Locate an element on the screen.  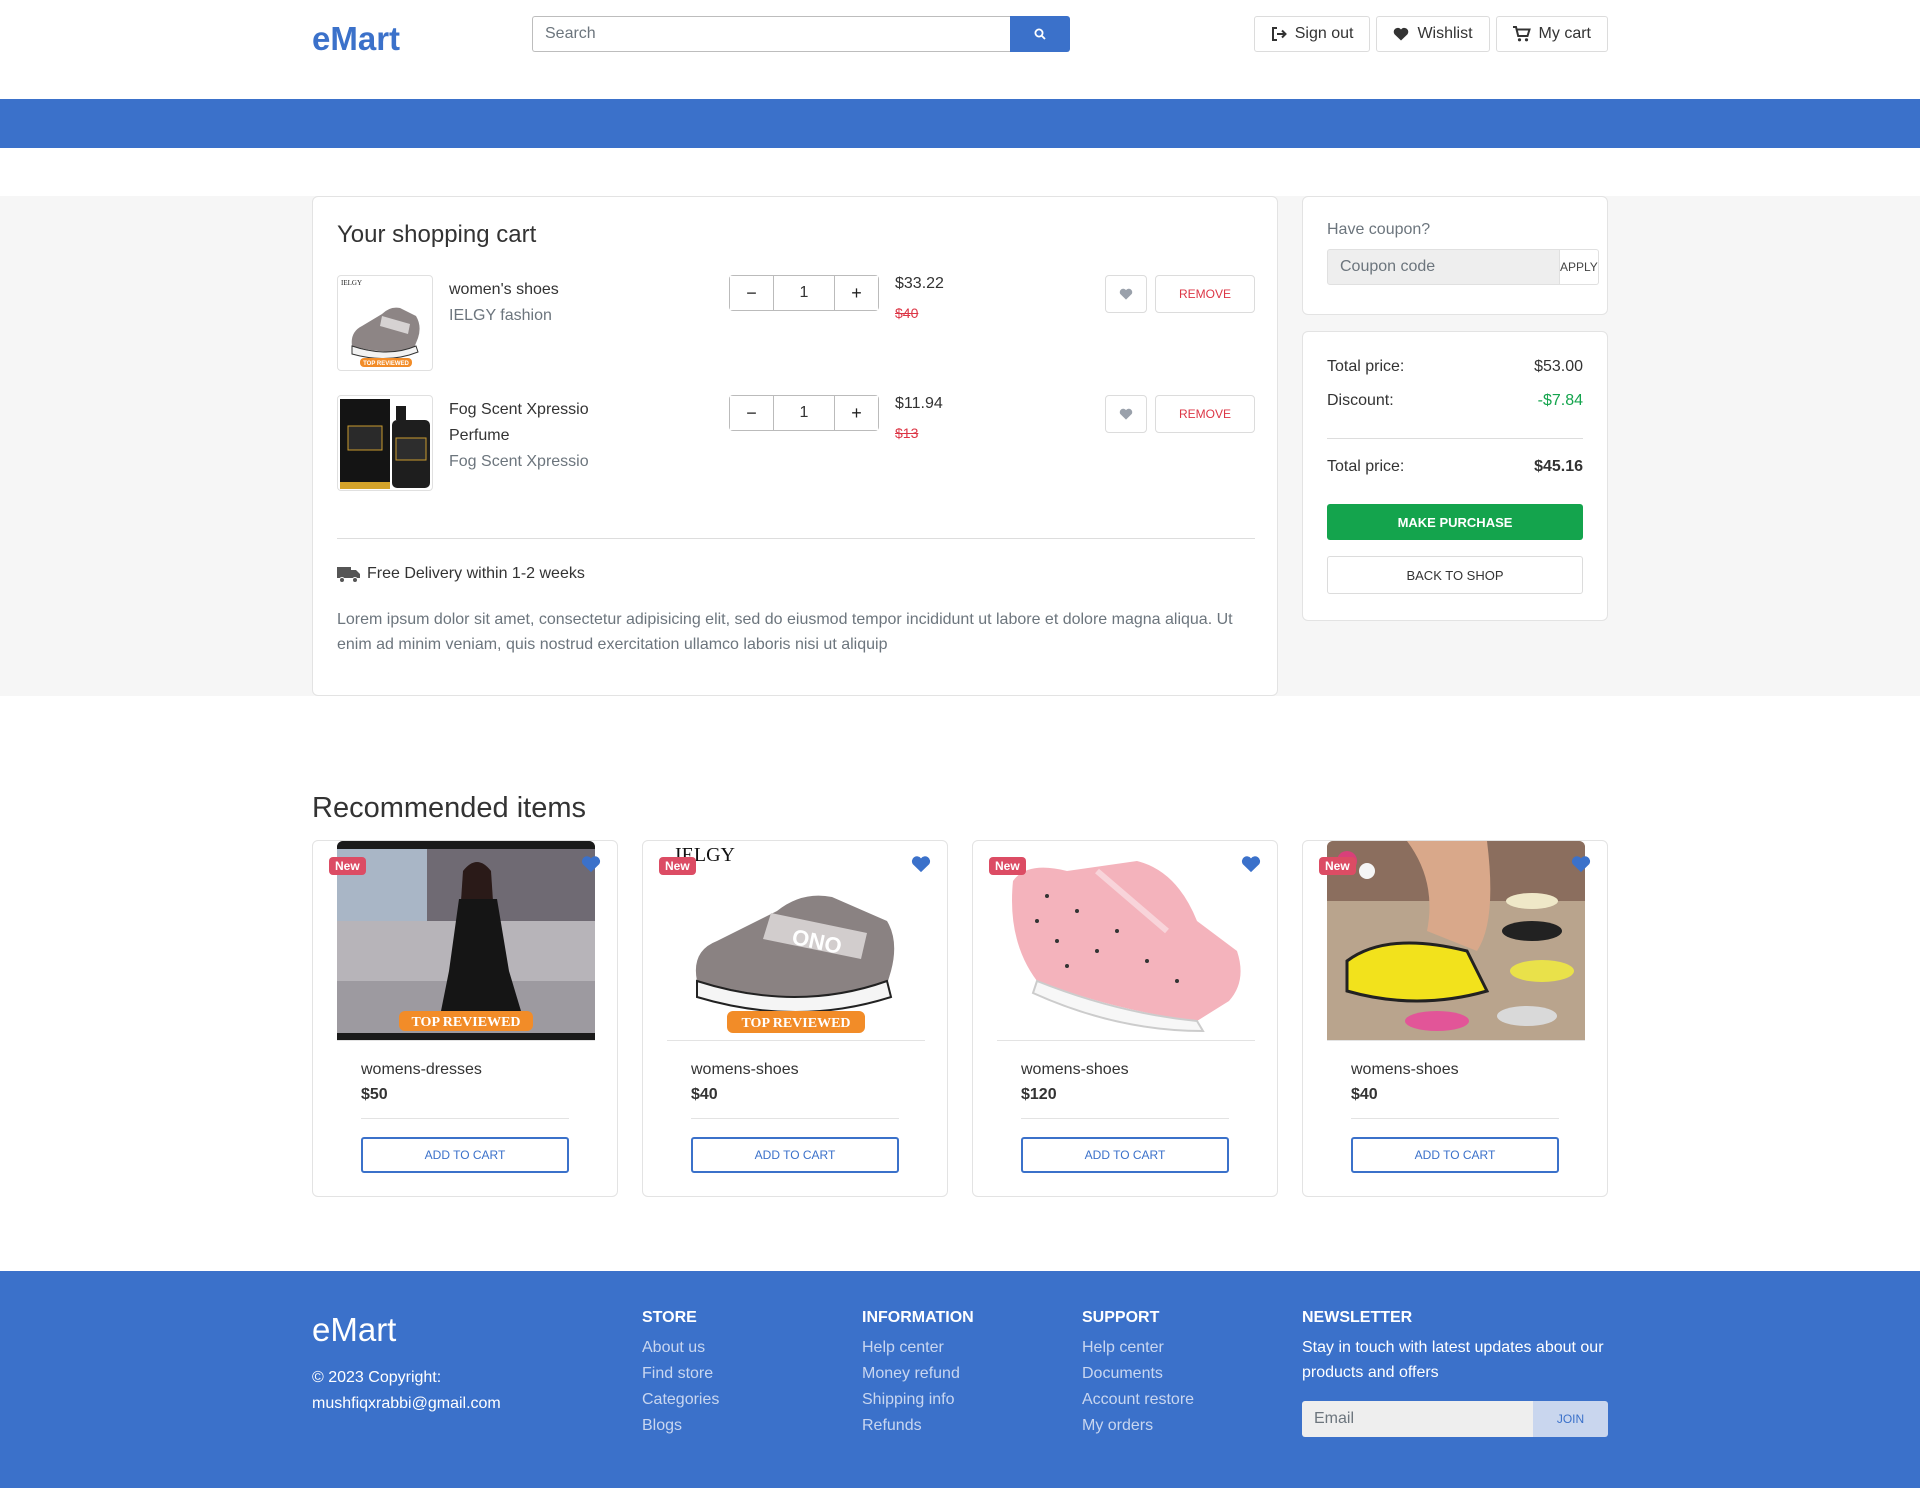
coupon-card: Have coupon? APPLY is located at coordinates (1455, 255).